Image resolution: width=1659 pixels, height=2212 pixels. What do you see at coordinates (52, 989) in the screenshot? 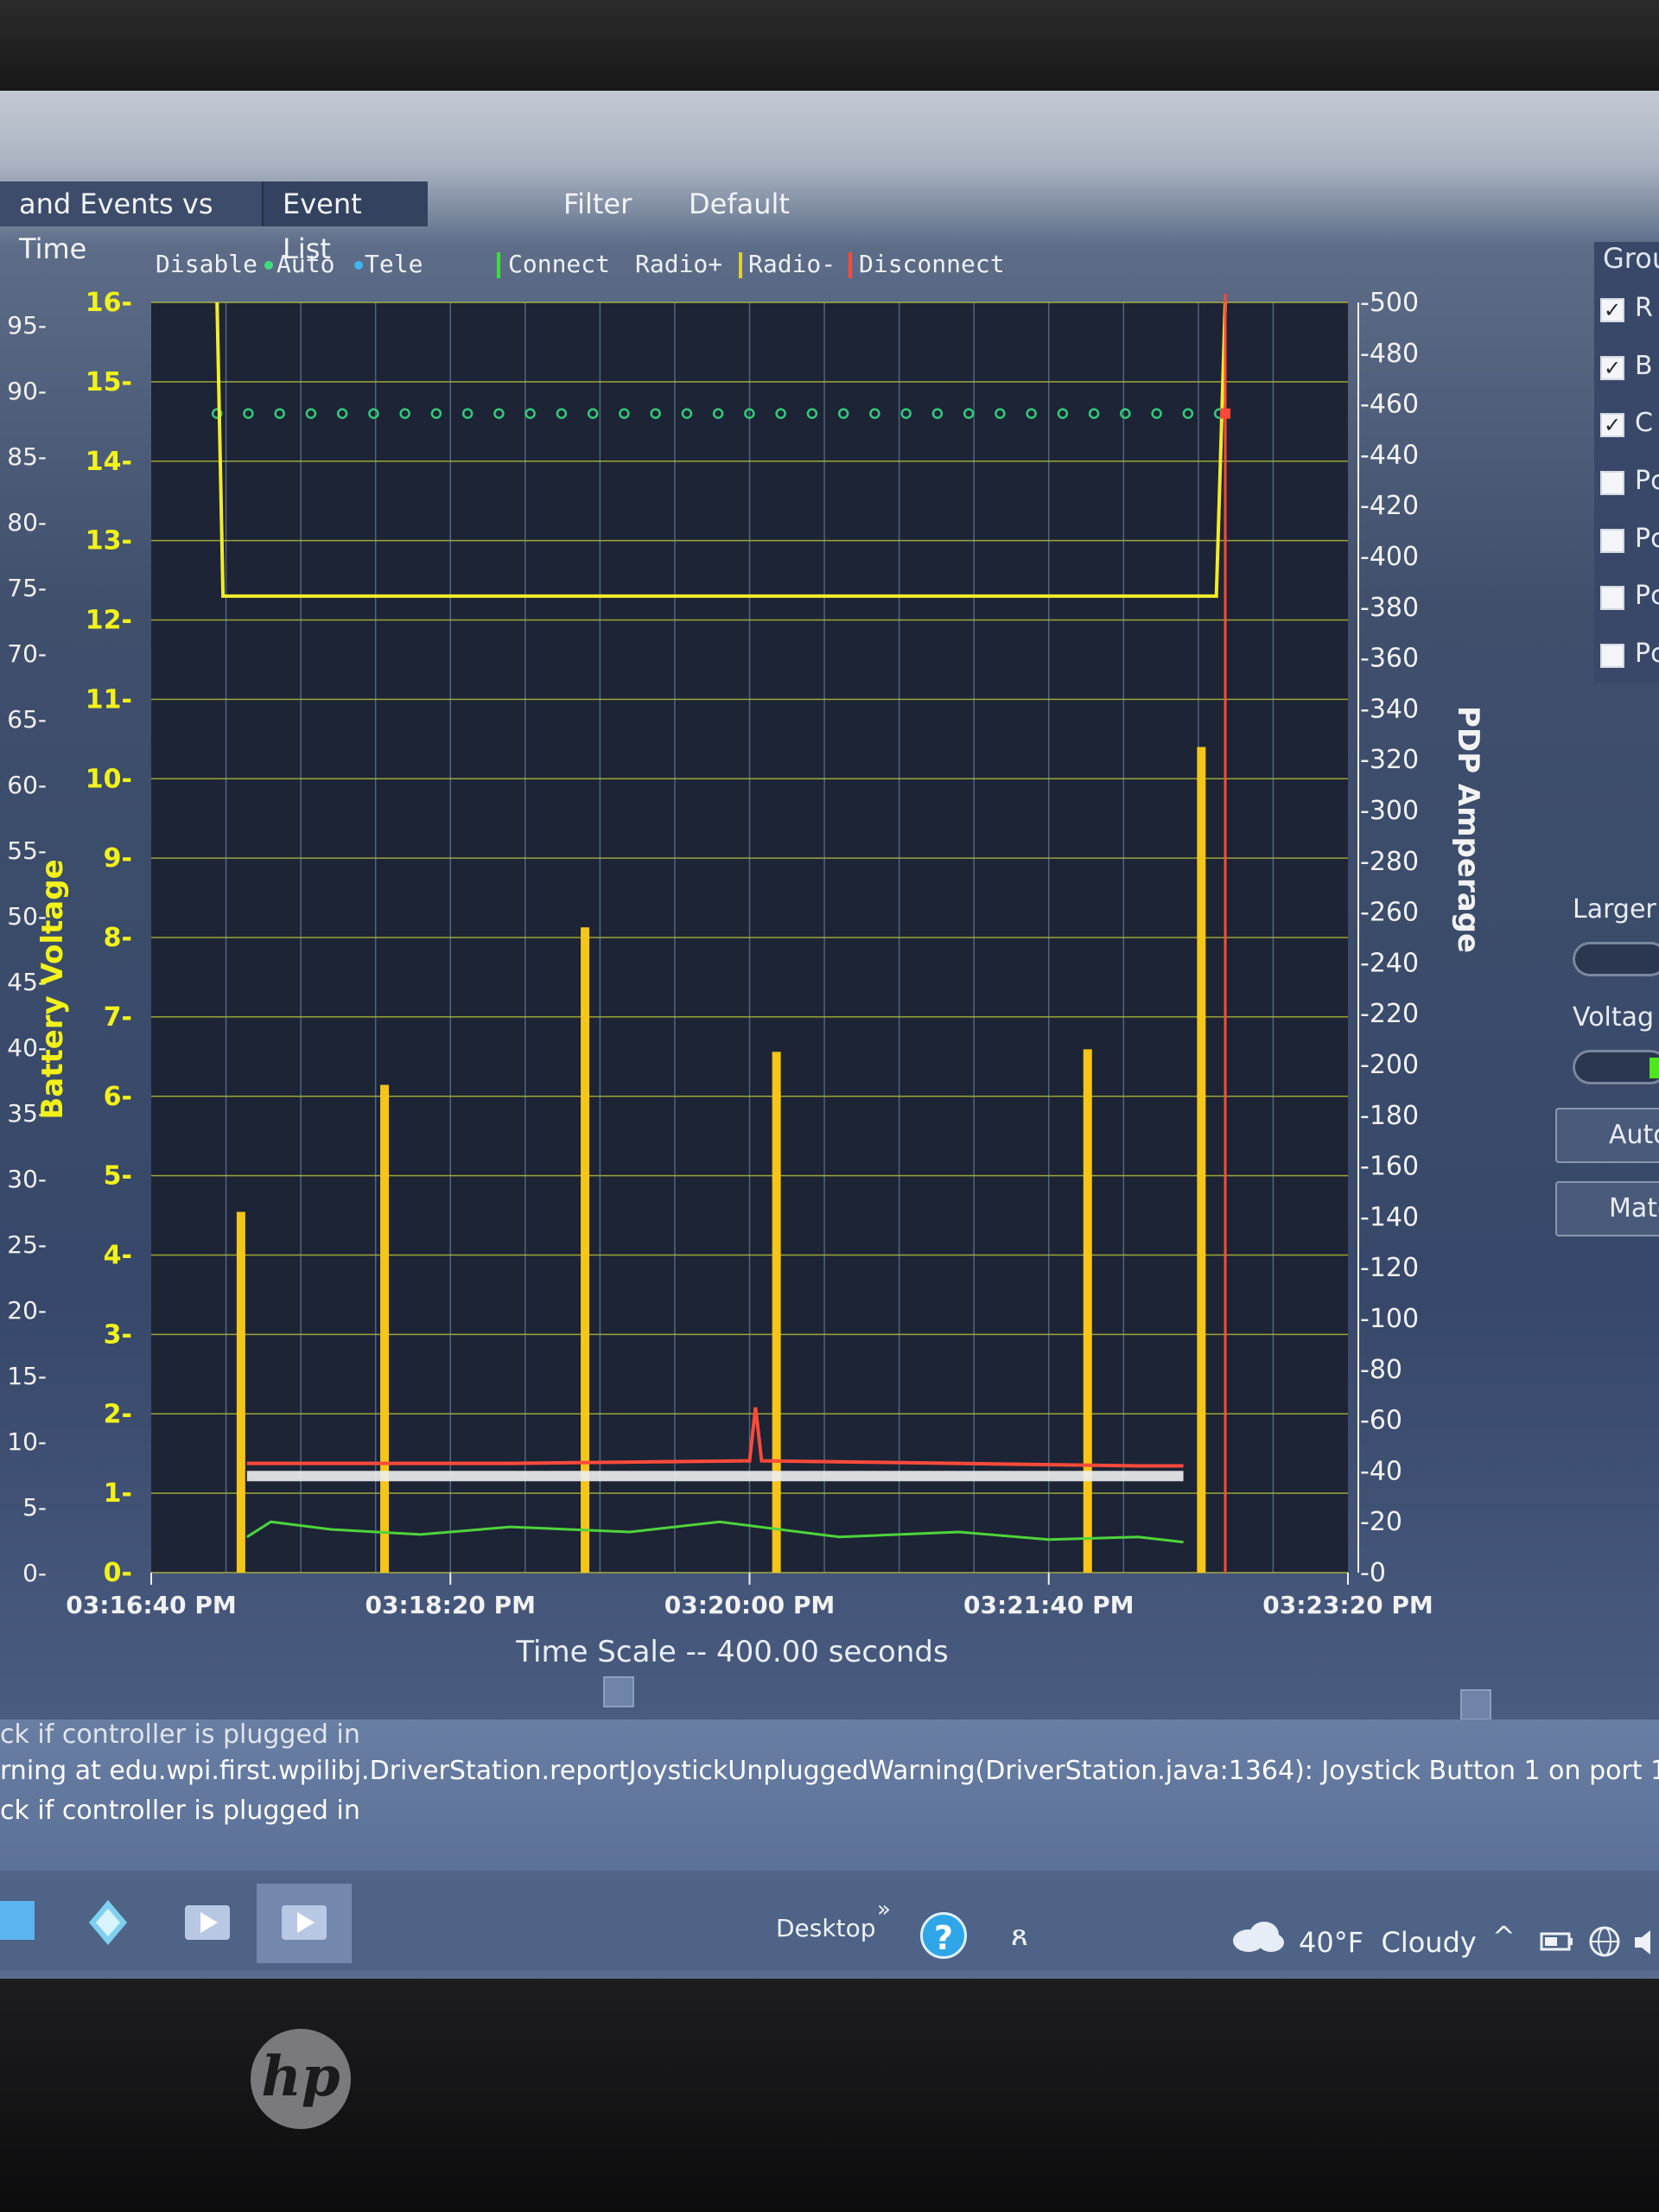
I see `left-axis-title: Battery Voltage` at bounding box center [52, 989].